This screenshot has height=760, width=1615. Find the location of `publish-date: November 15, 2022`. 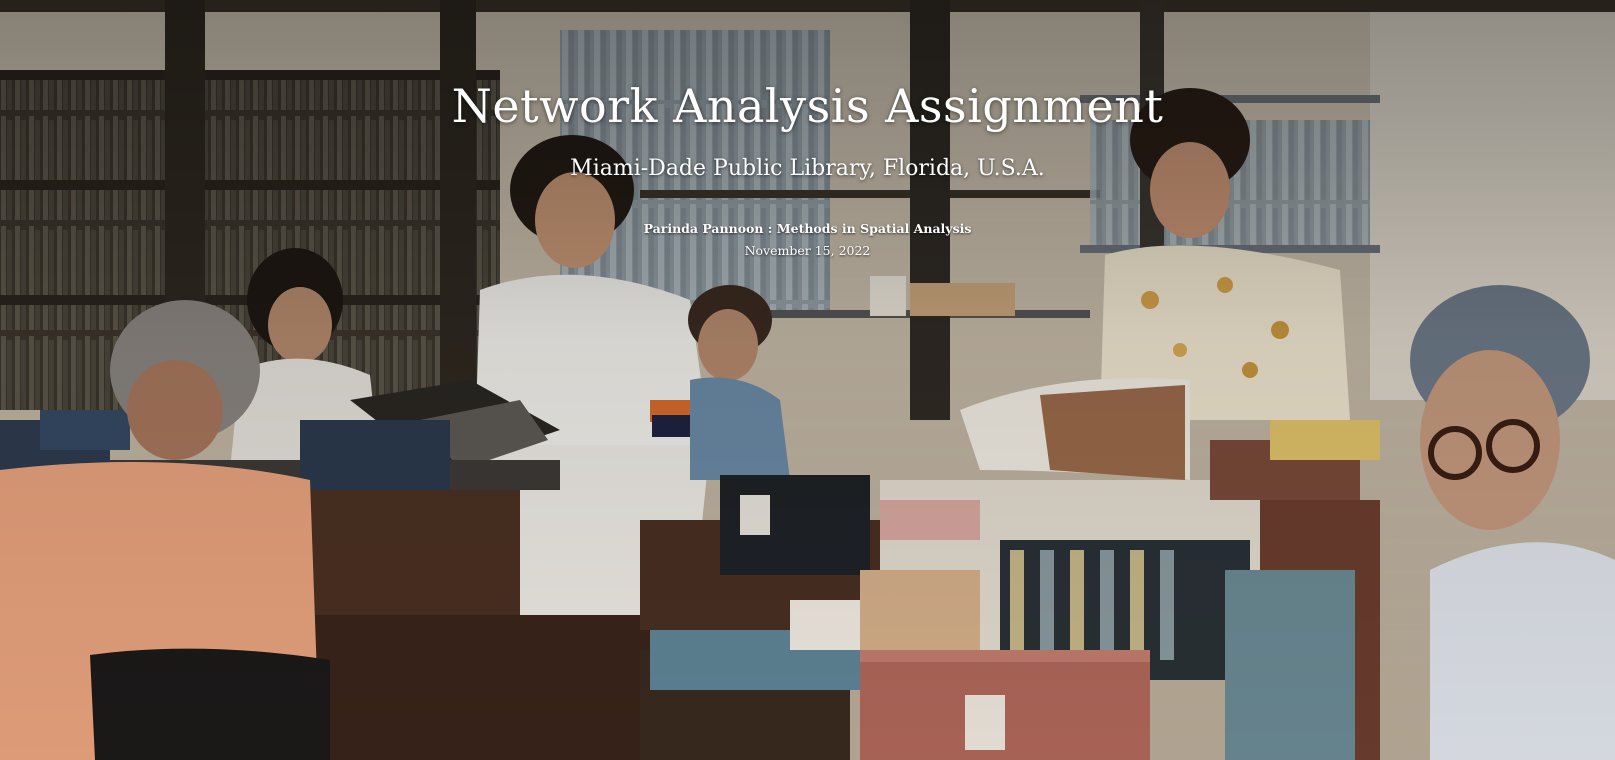

publish-date: November 15, 2022 is located at coordinates (807, 250).